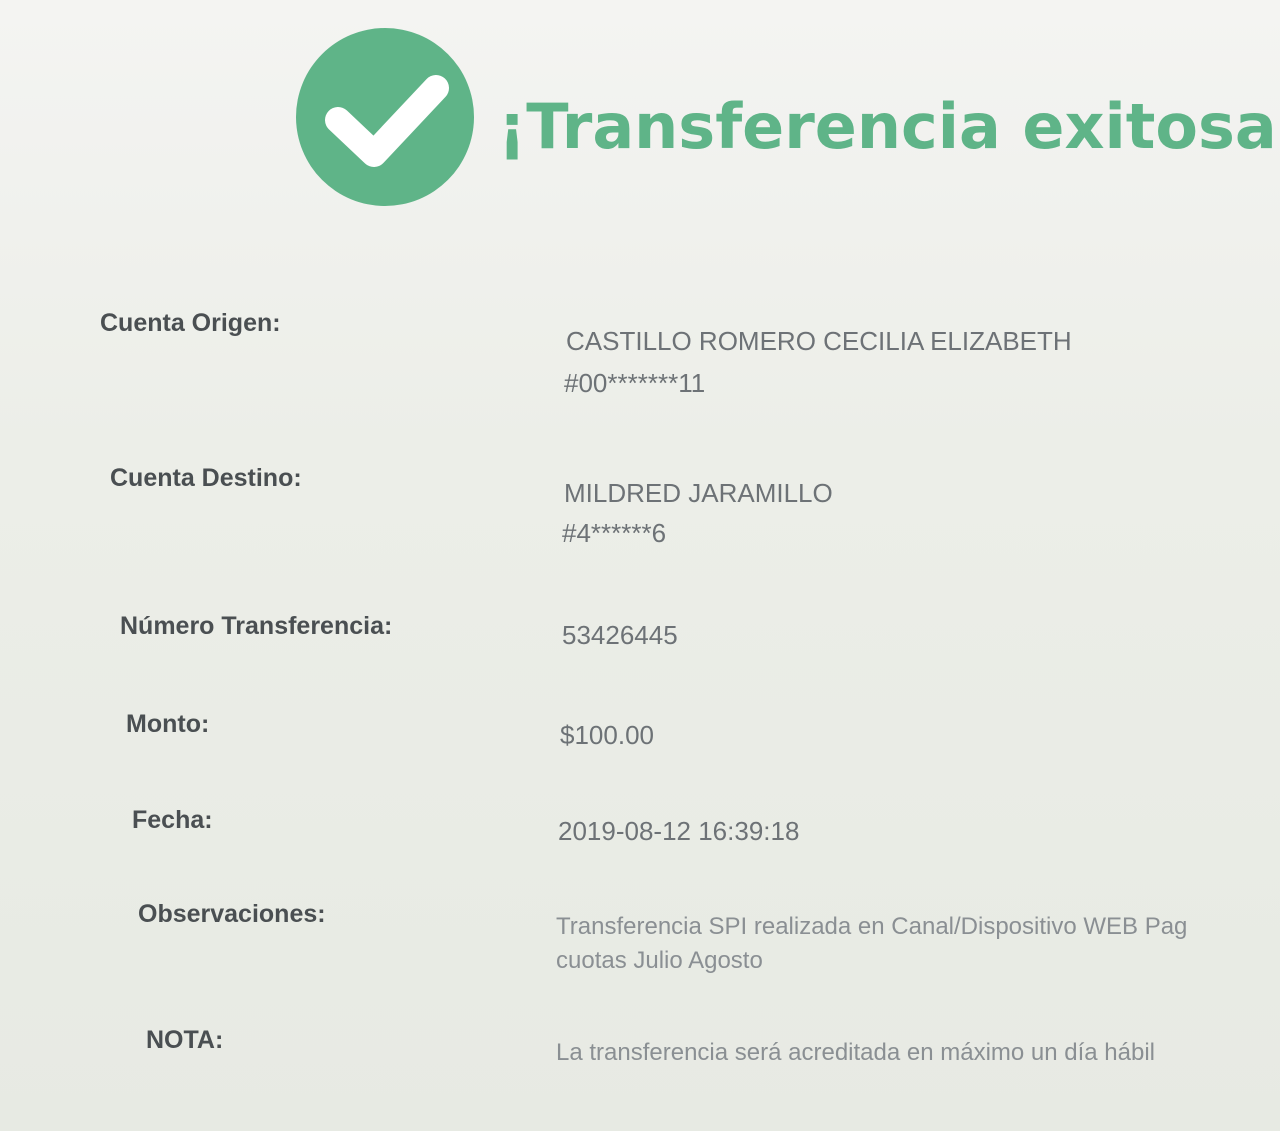 The height and width of the screenshot is (1131, 1280). I want to click on observaciones-line2: cuotas Julio Agosto, so click(659, 960).